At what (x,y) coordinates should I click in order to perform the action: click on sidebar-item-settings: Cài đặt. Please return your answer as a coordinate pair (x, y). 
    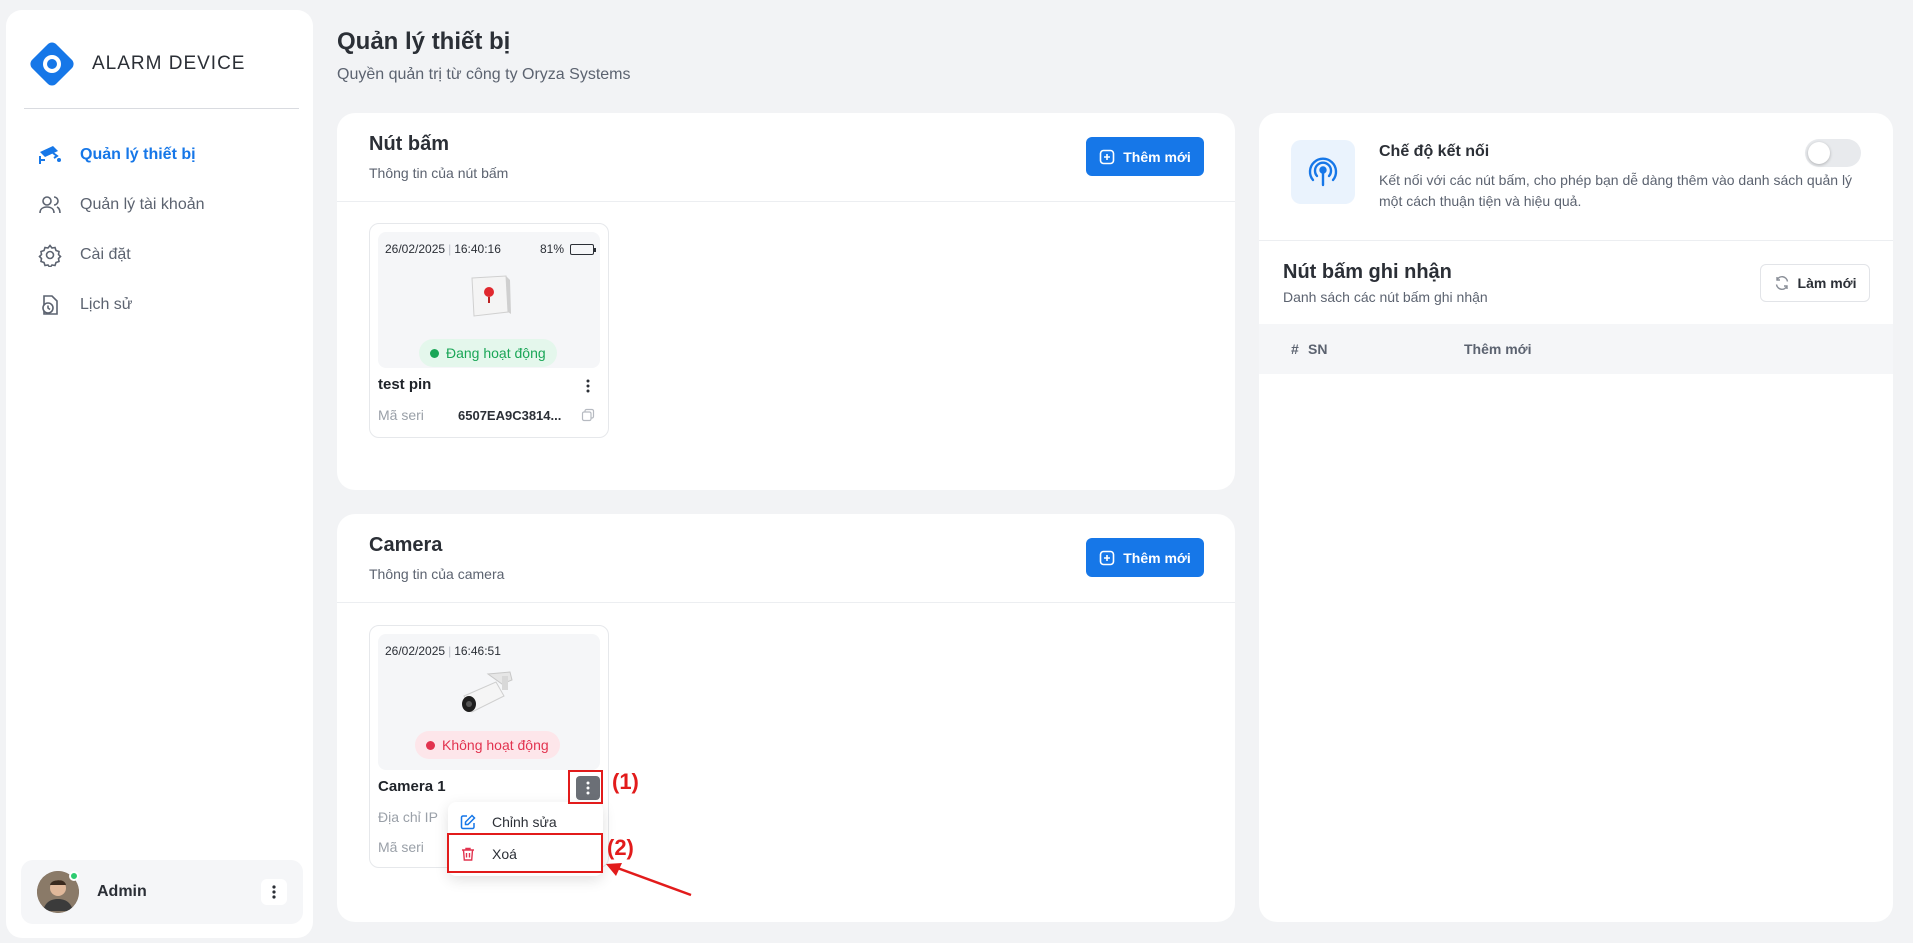
    Looking at the image, I should click on (171, 255).